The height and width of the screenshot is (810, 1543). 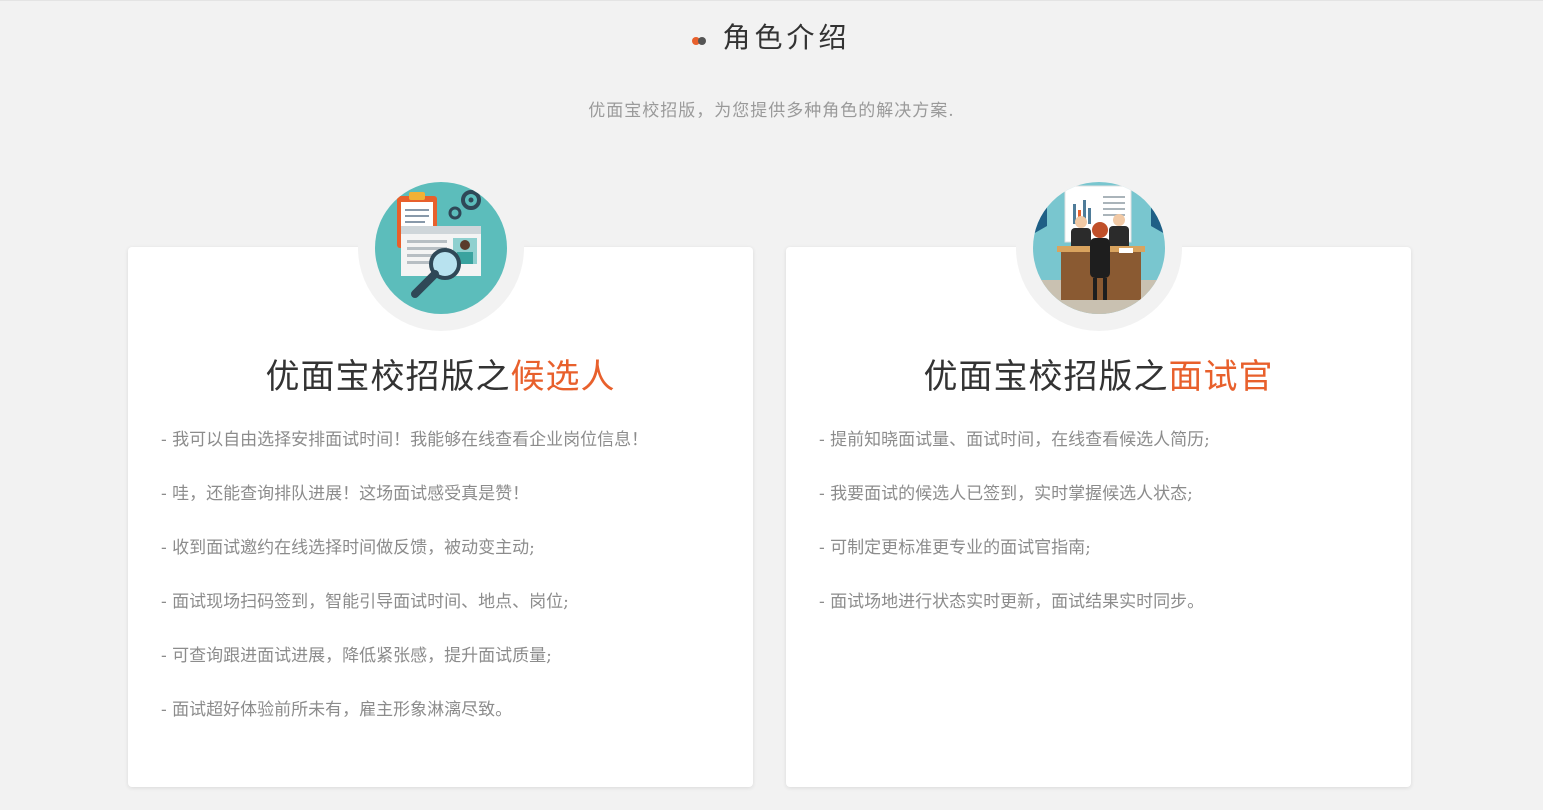 What do you see at coordinates (563, 377) in the screenshot?
I see `card-title-accent: 候选人` at bounding box center [563, 377].